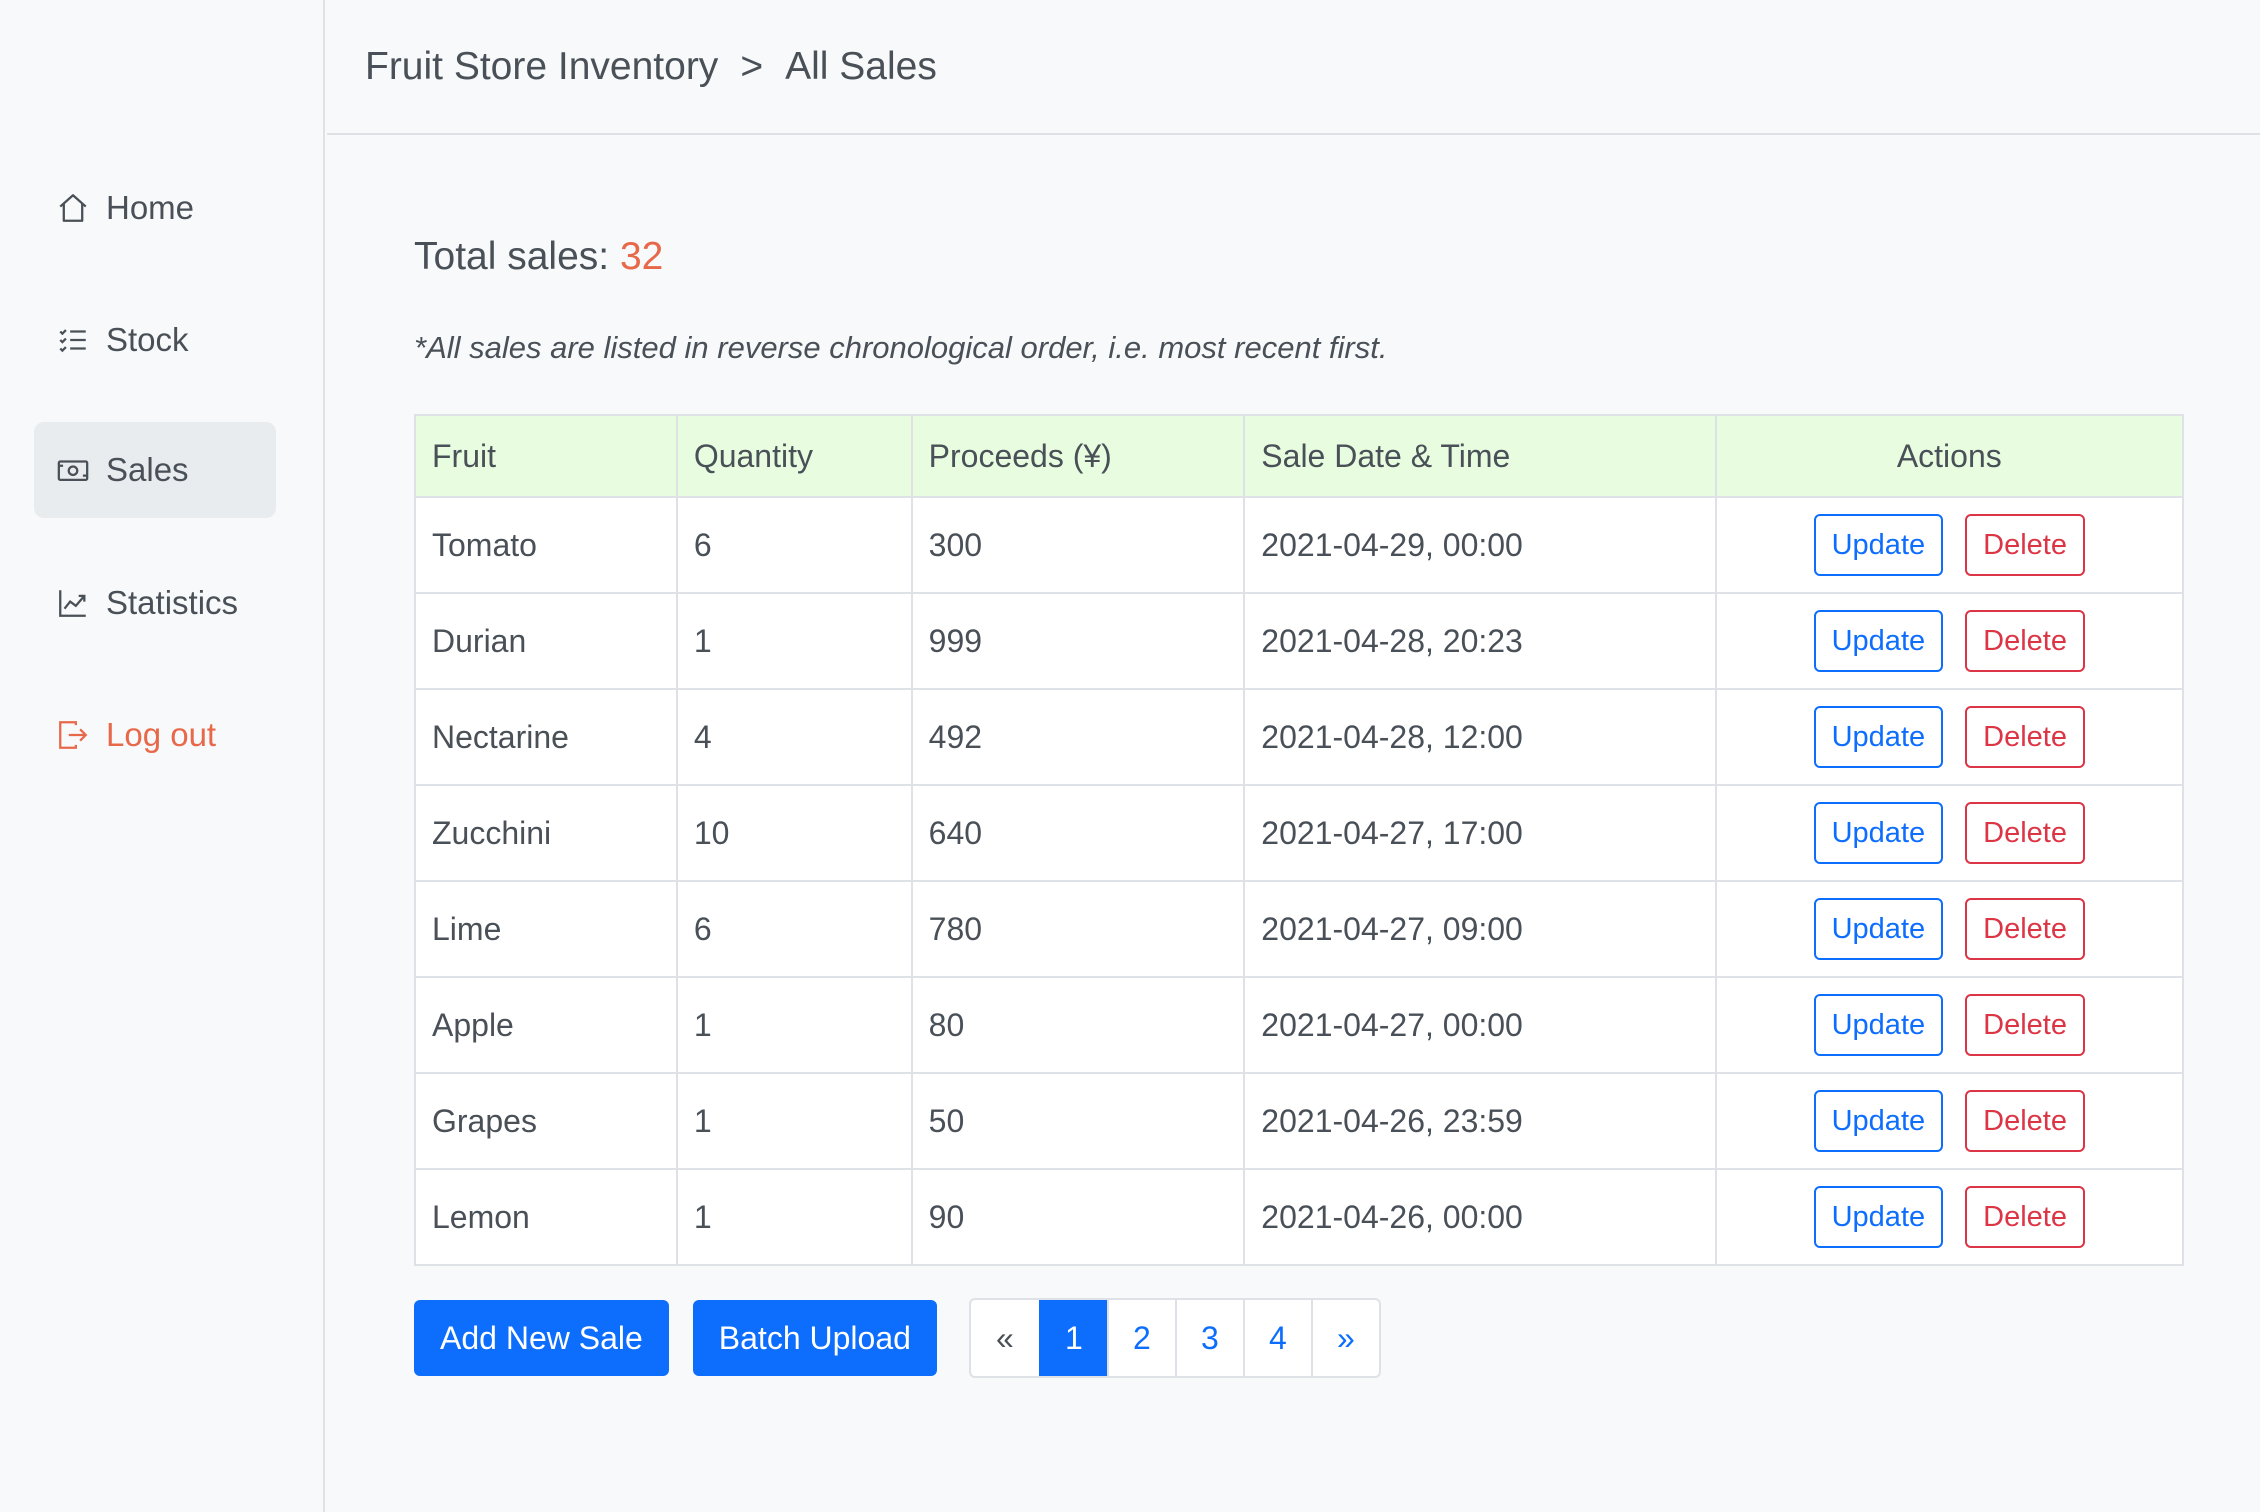  Describe the element at coordinates (1072, 1338) in the screenshot. I see `page-button-1: 1` at that location.